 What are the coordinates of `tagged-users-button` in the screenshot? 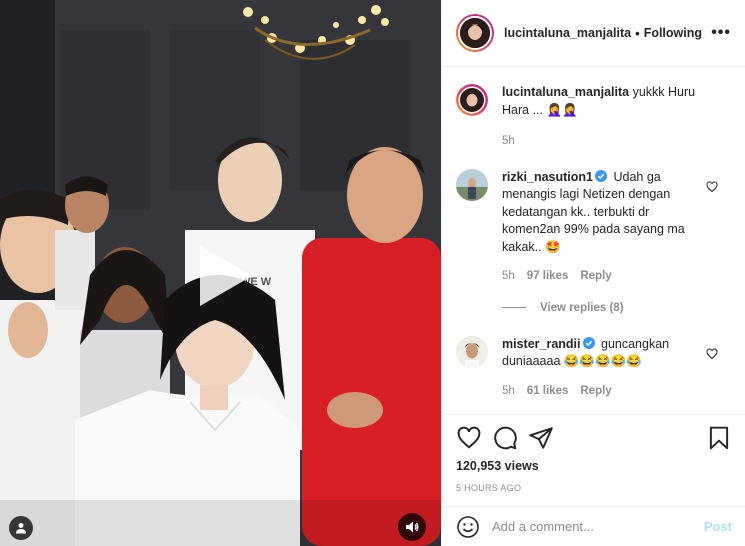 It's located at (21, 528).